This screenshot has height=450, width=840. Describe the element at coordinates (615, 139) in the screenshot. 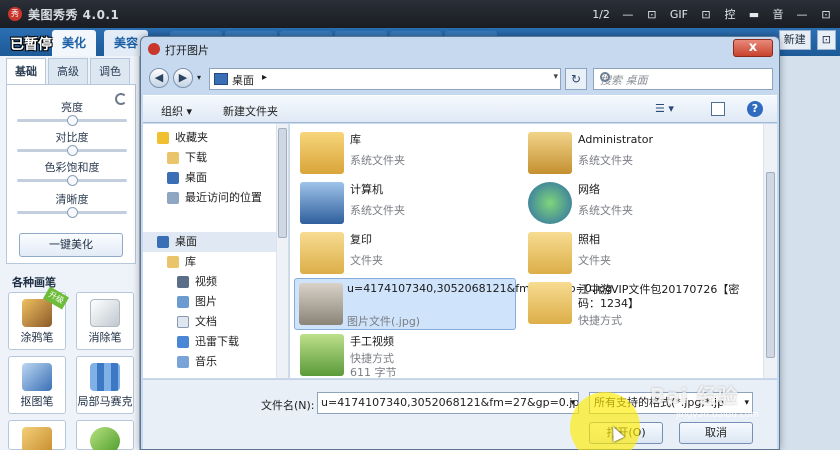

I see `file-name: Administrator` at that location.